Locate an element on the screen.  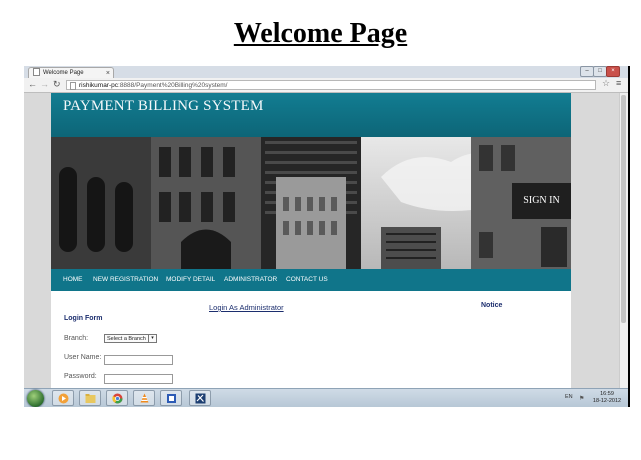
nav-administrator: ADMINISTRATOR is located at coordinates (250, 280).